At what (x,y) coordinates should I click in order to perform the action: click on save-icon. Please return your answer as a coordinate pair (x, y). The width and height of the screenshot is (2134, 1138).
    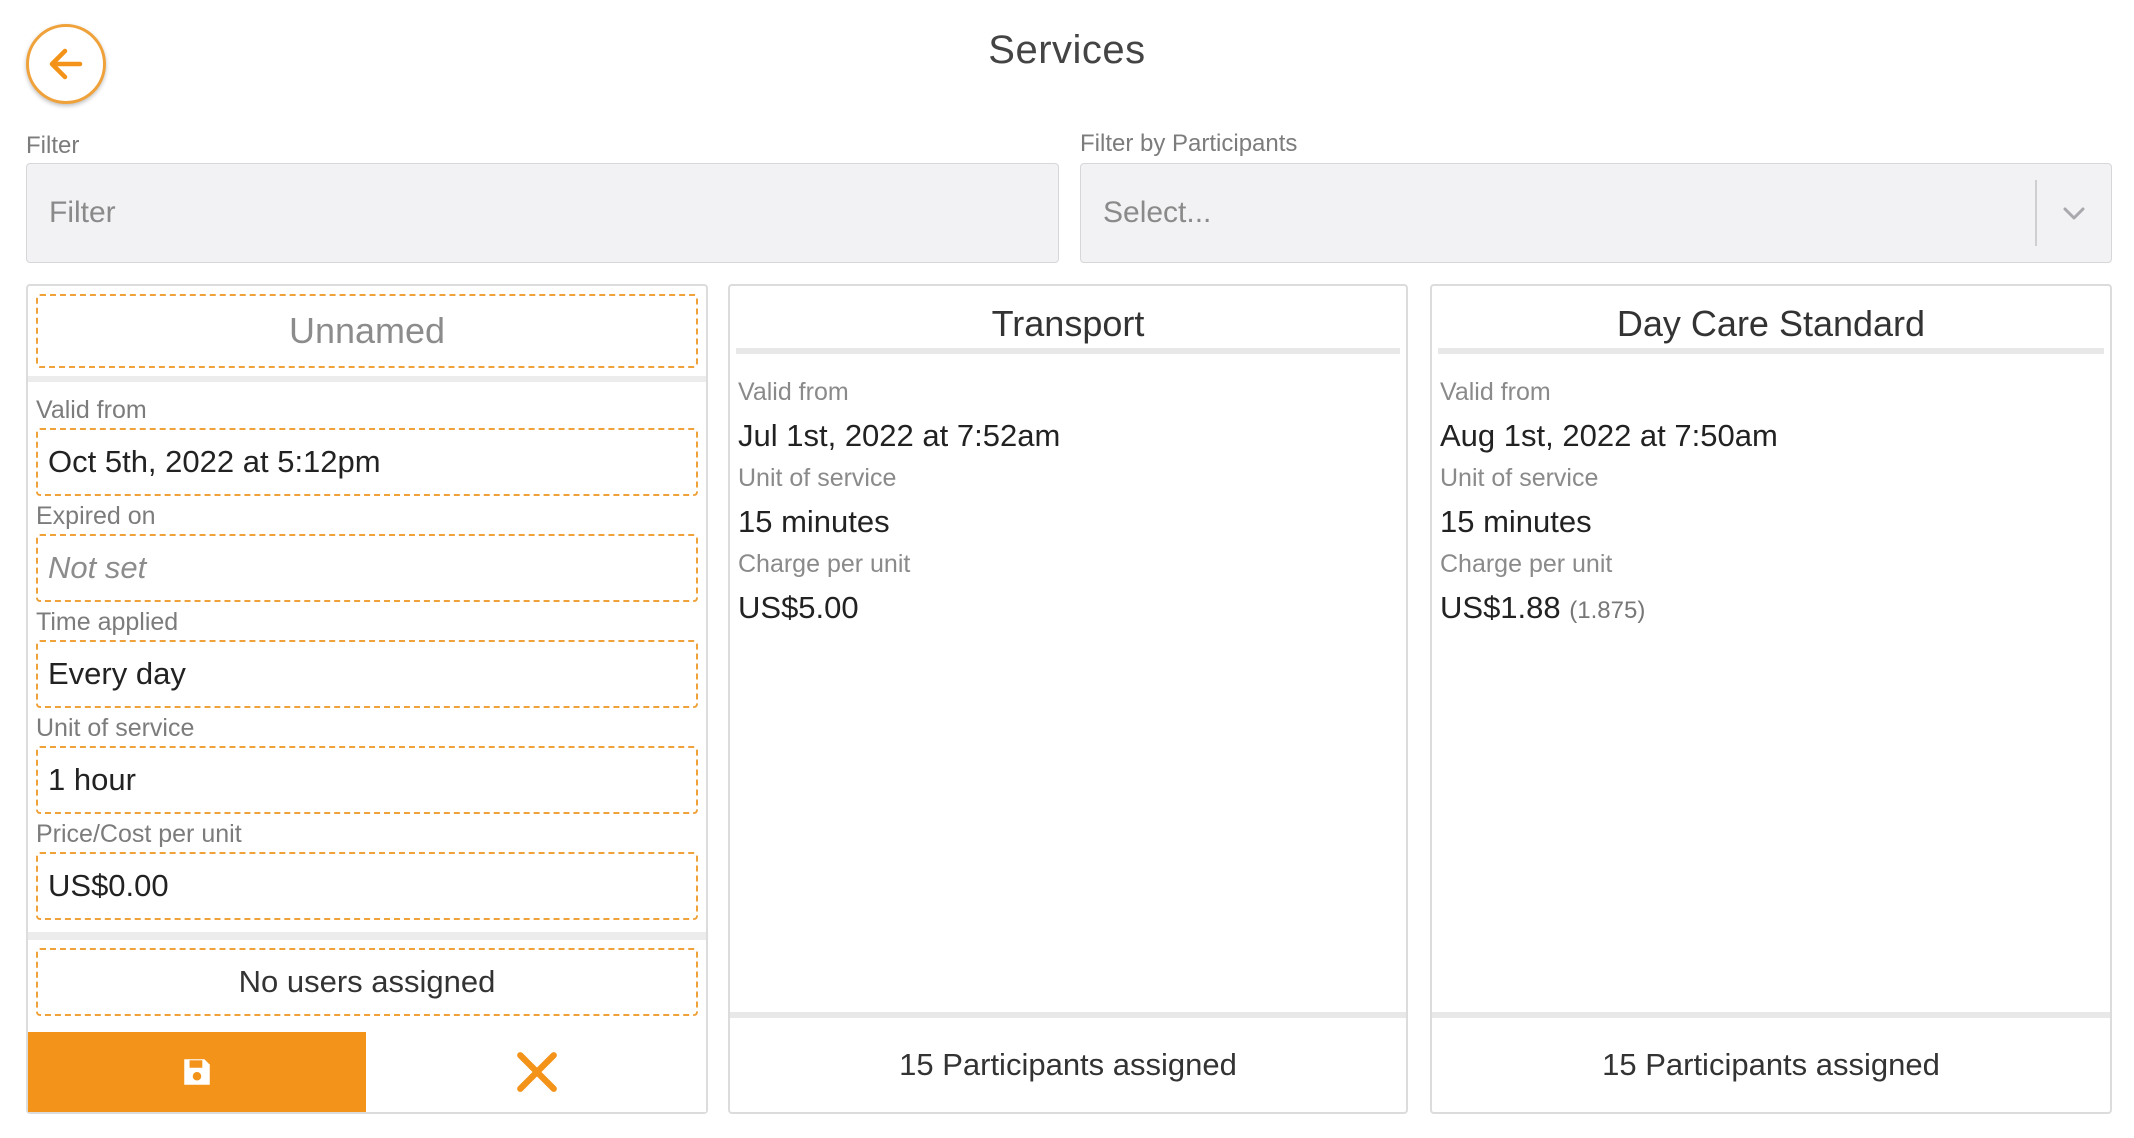
    Looking at the image, I should click on (197, 1072).